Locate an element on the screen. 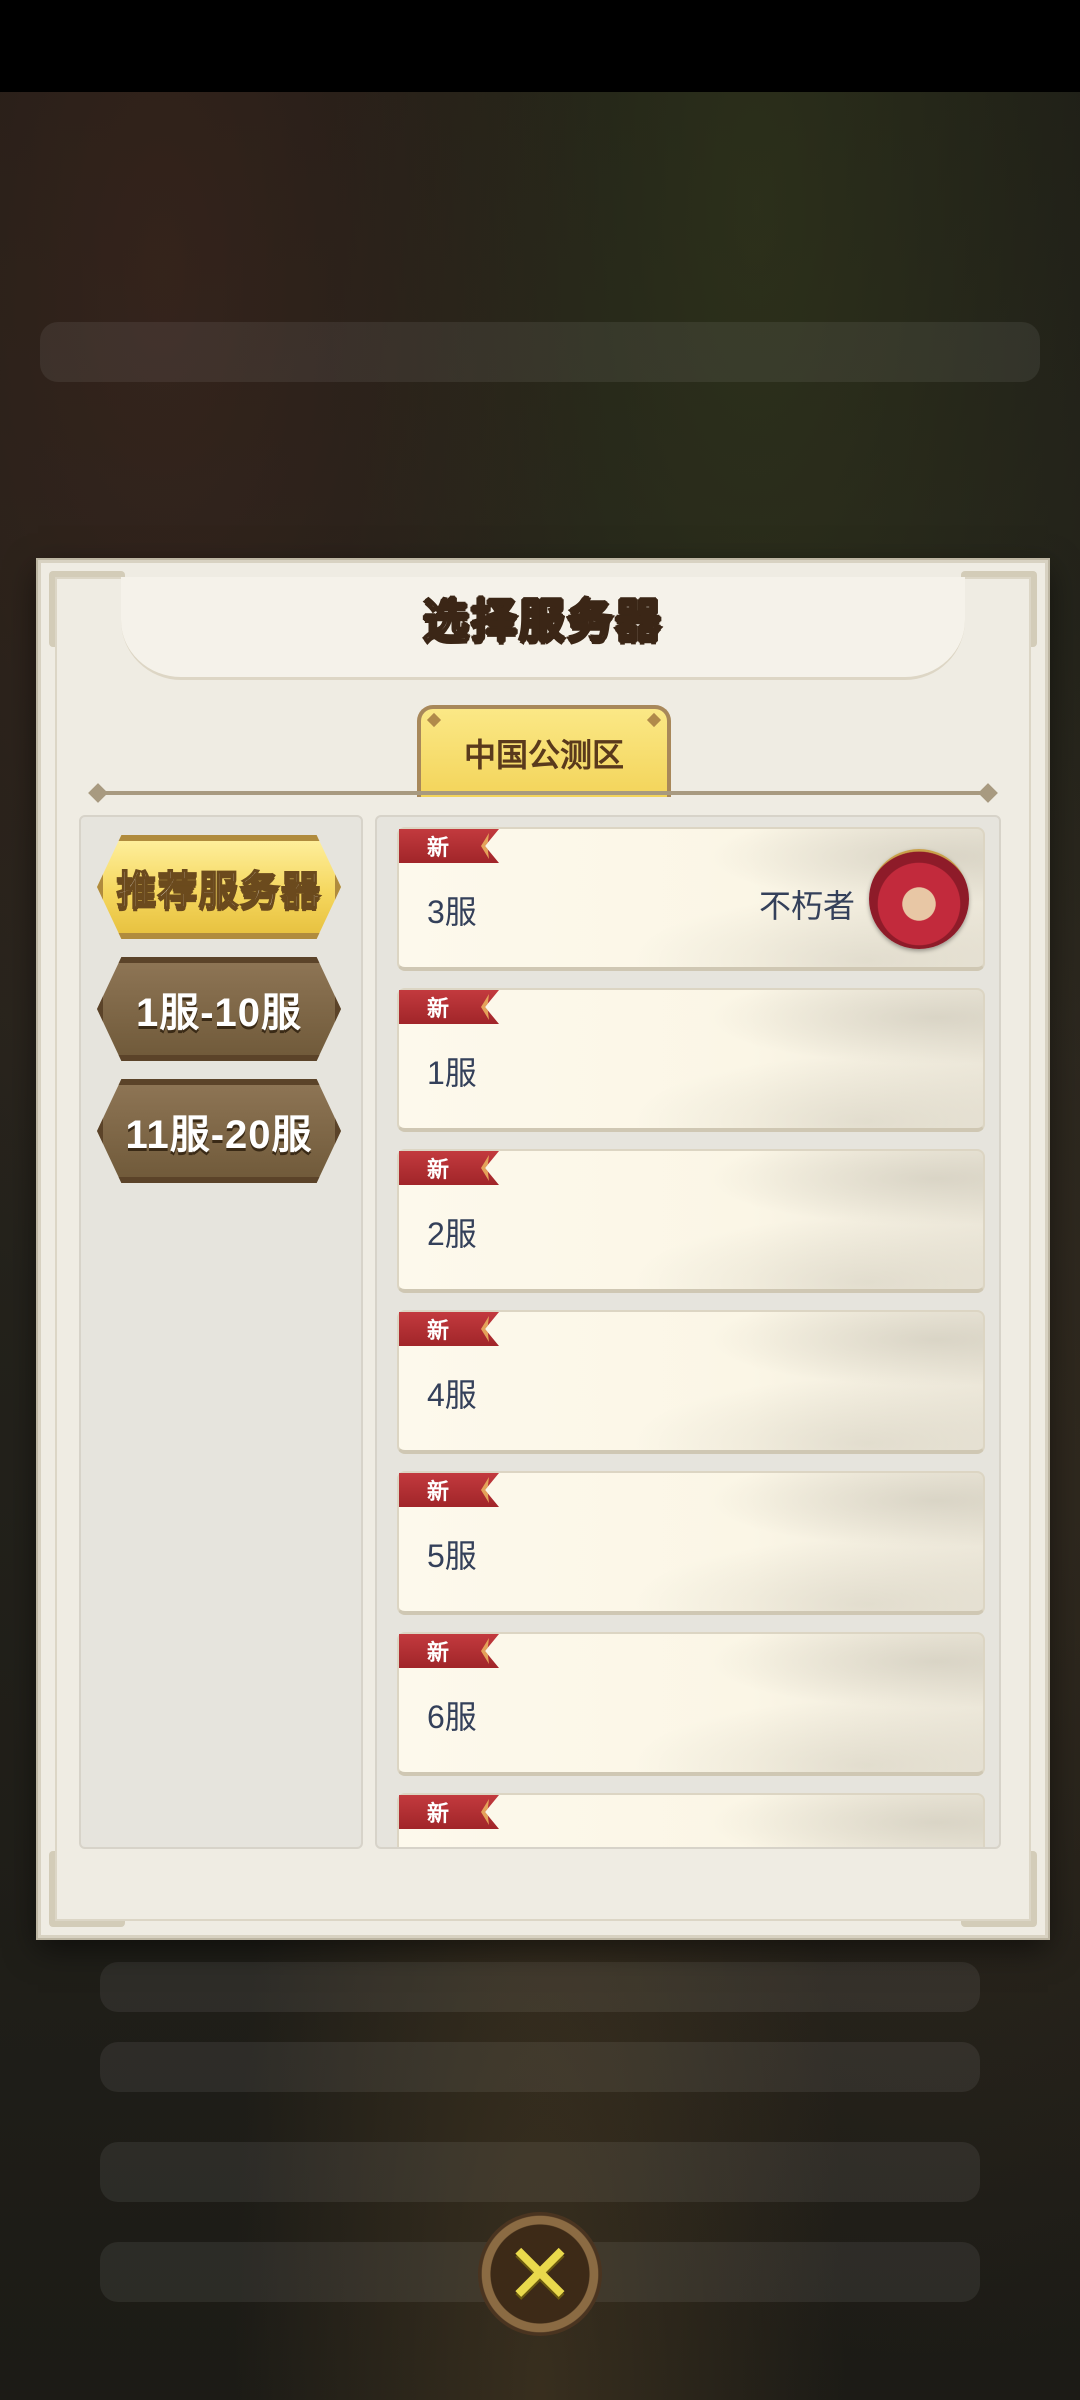 The image size is (1080, 2400). status-bar is located at coordinates (540, 46).